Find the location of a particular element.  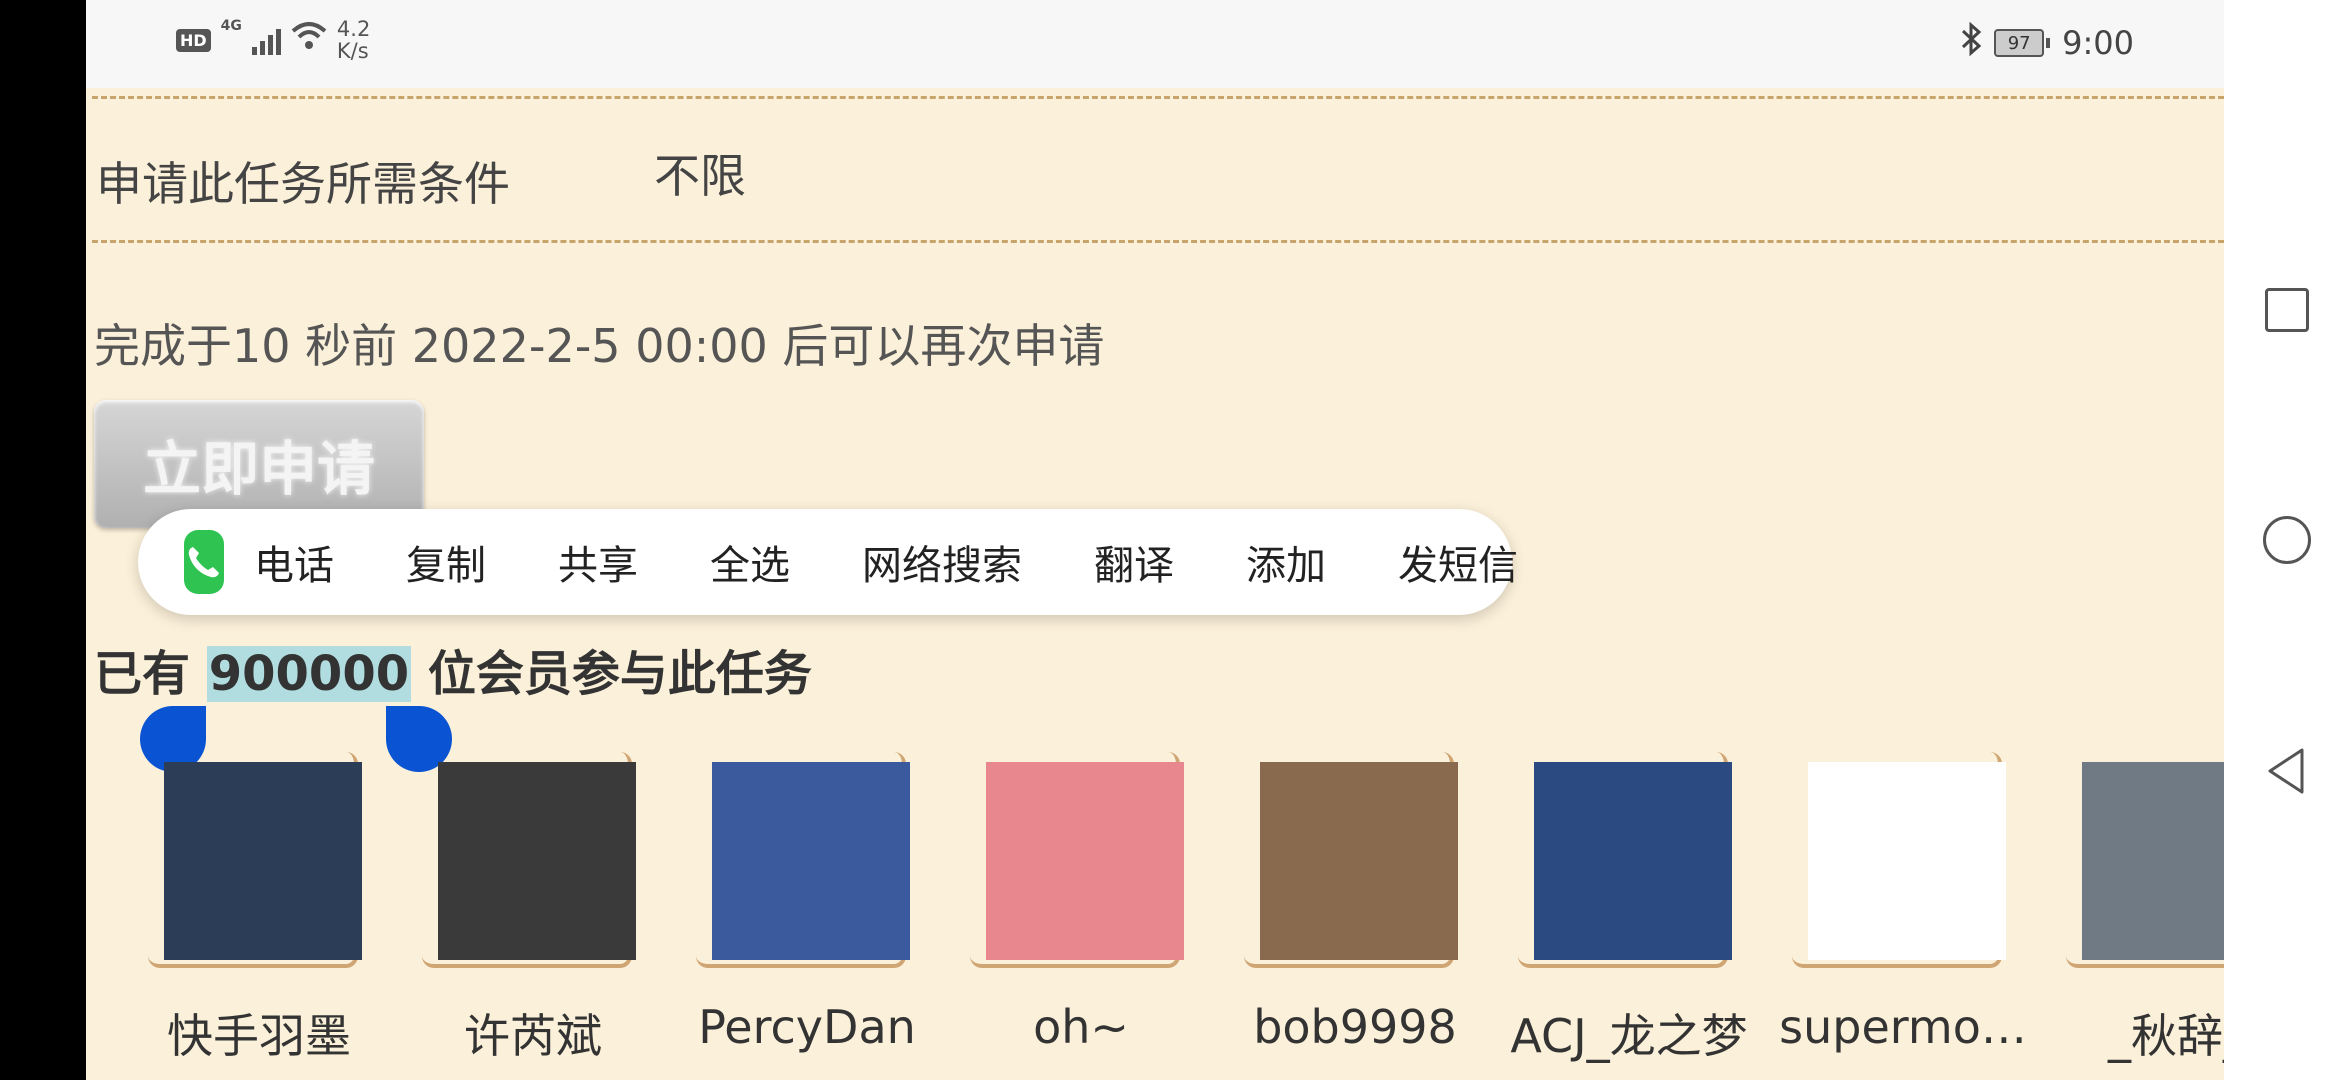

menu-copy: 复制 is located at coordinates (446, 562).